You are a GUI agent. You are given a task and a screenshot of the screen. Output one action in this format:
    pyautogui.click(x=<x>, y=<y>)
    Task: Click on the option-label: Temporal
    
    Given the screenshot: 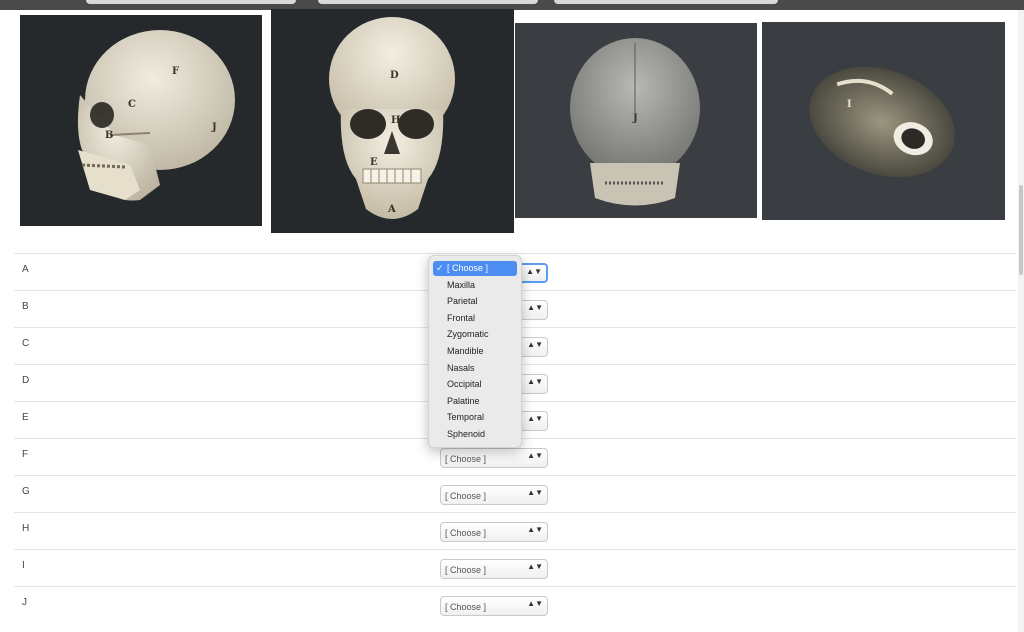 What is the action you would take?
    pyautogui.click(x=466, y=417)
    